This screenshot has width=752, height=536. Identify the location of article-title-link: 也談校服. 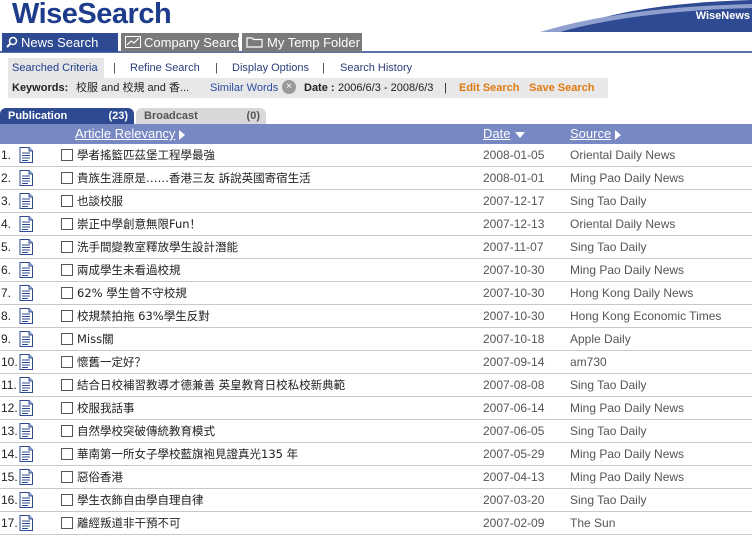
(100, 201).